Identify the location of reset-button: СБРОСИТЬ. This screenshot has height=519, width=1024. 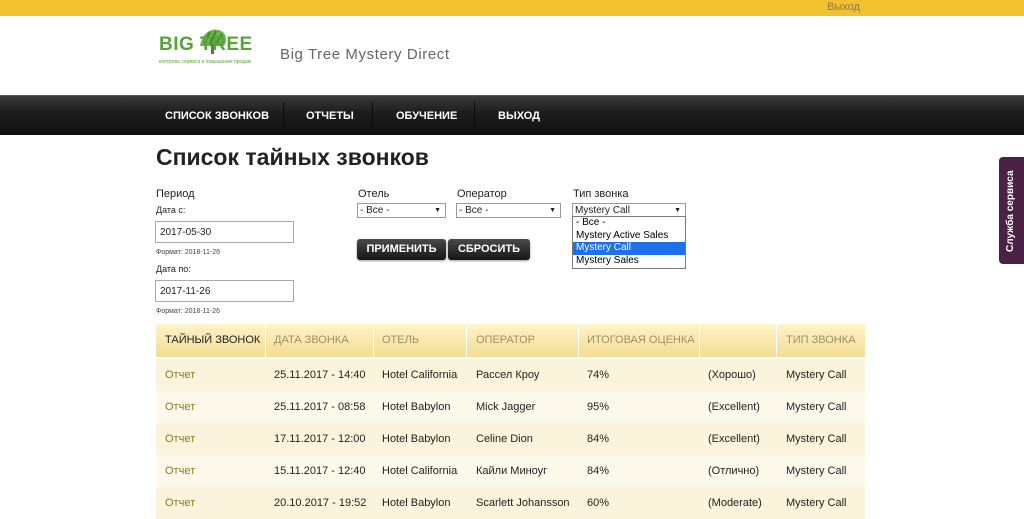
(489, 249).